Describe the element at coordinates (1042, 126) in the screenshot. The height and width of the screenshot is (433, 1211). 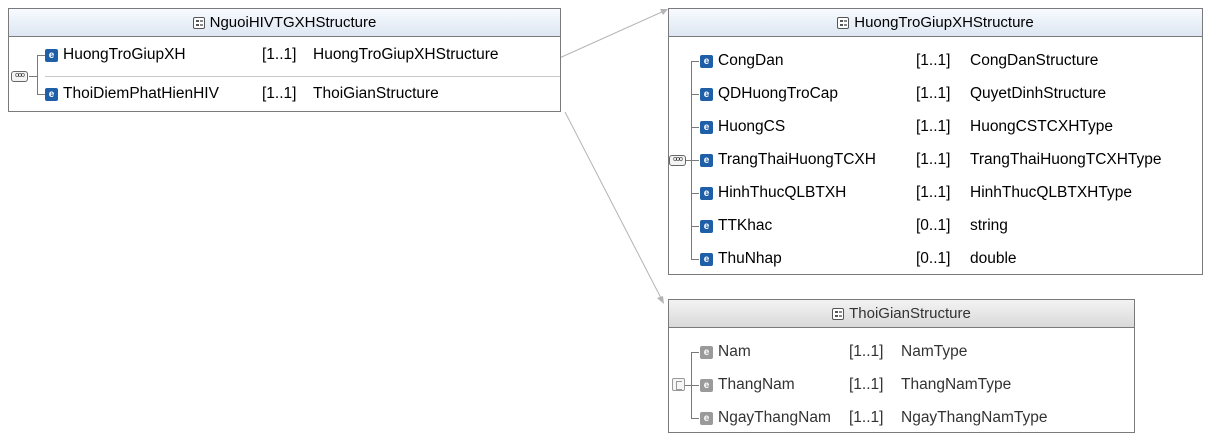
I see `element-type: HuongCSTCXHType` at that location.